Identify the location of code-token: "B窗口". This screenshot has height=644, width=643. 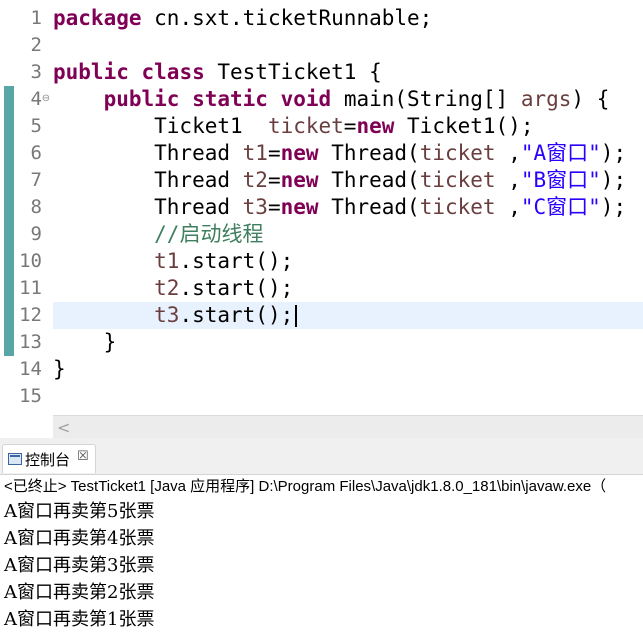
(560, 180).